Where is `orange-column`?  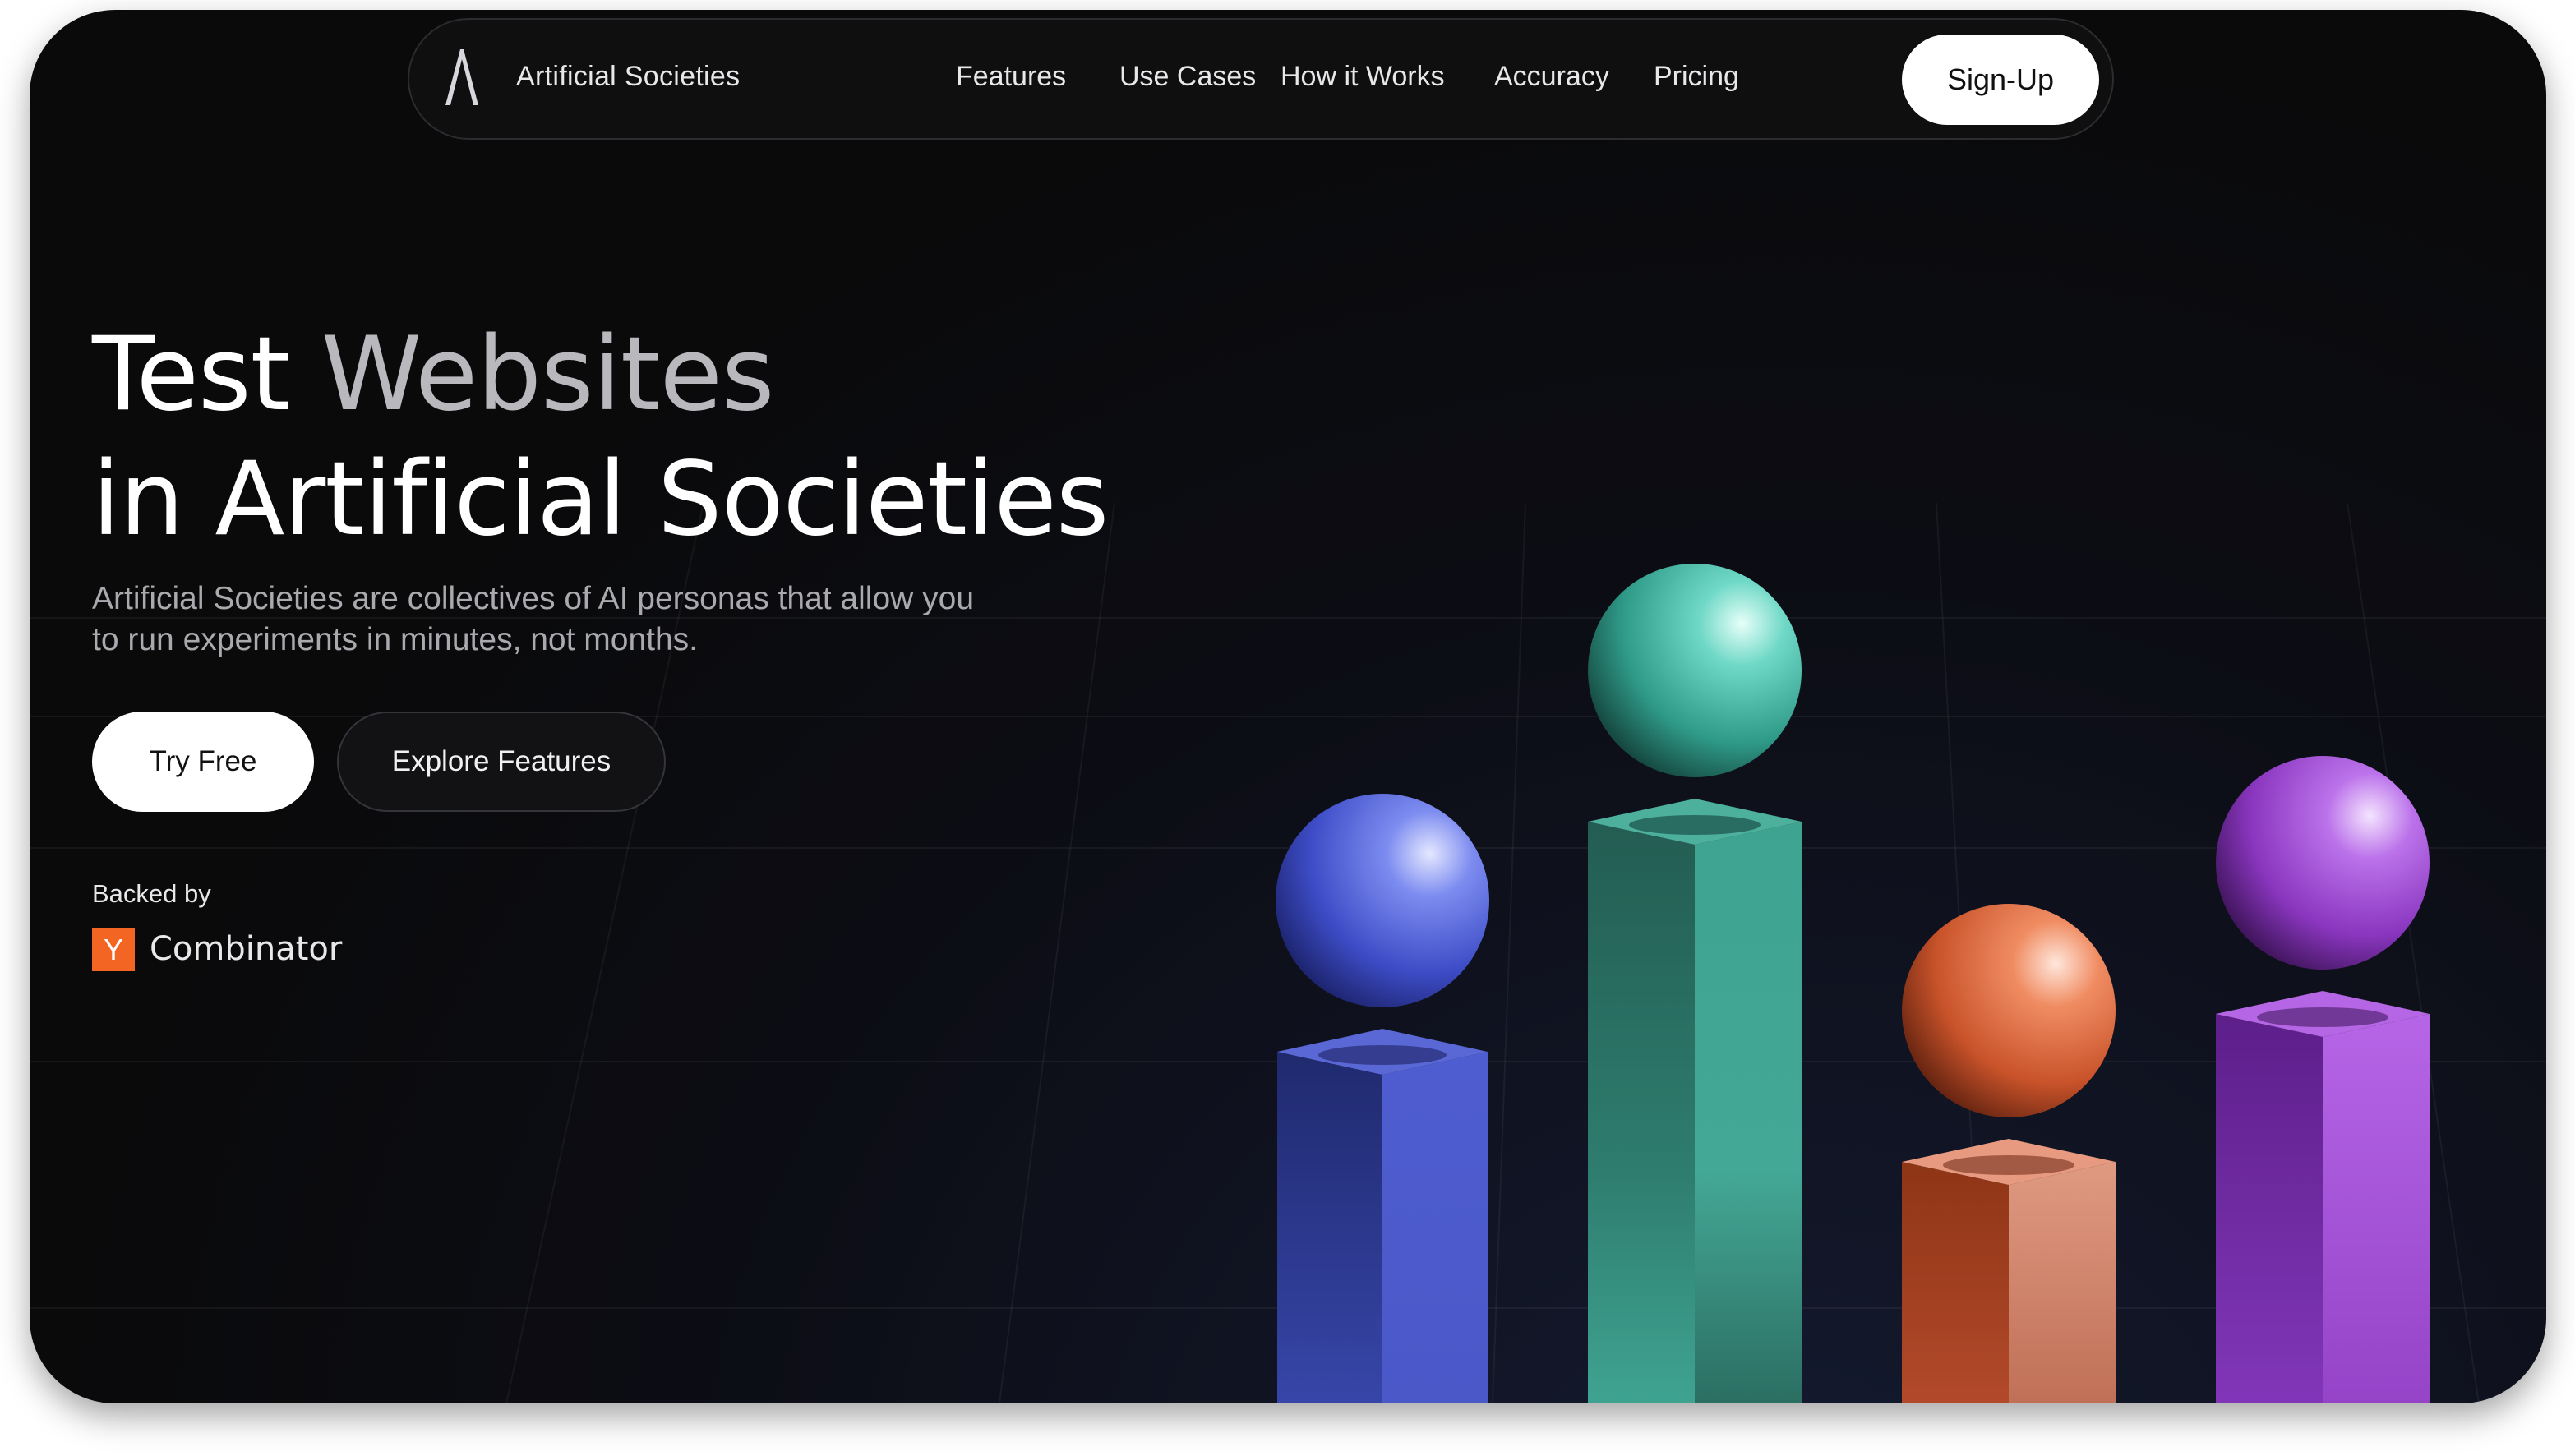
orange-column is located at coordinates (2009, 1153).